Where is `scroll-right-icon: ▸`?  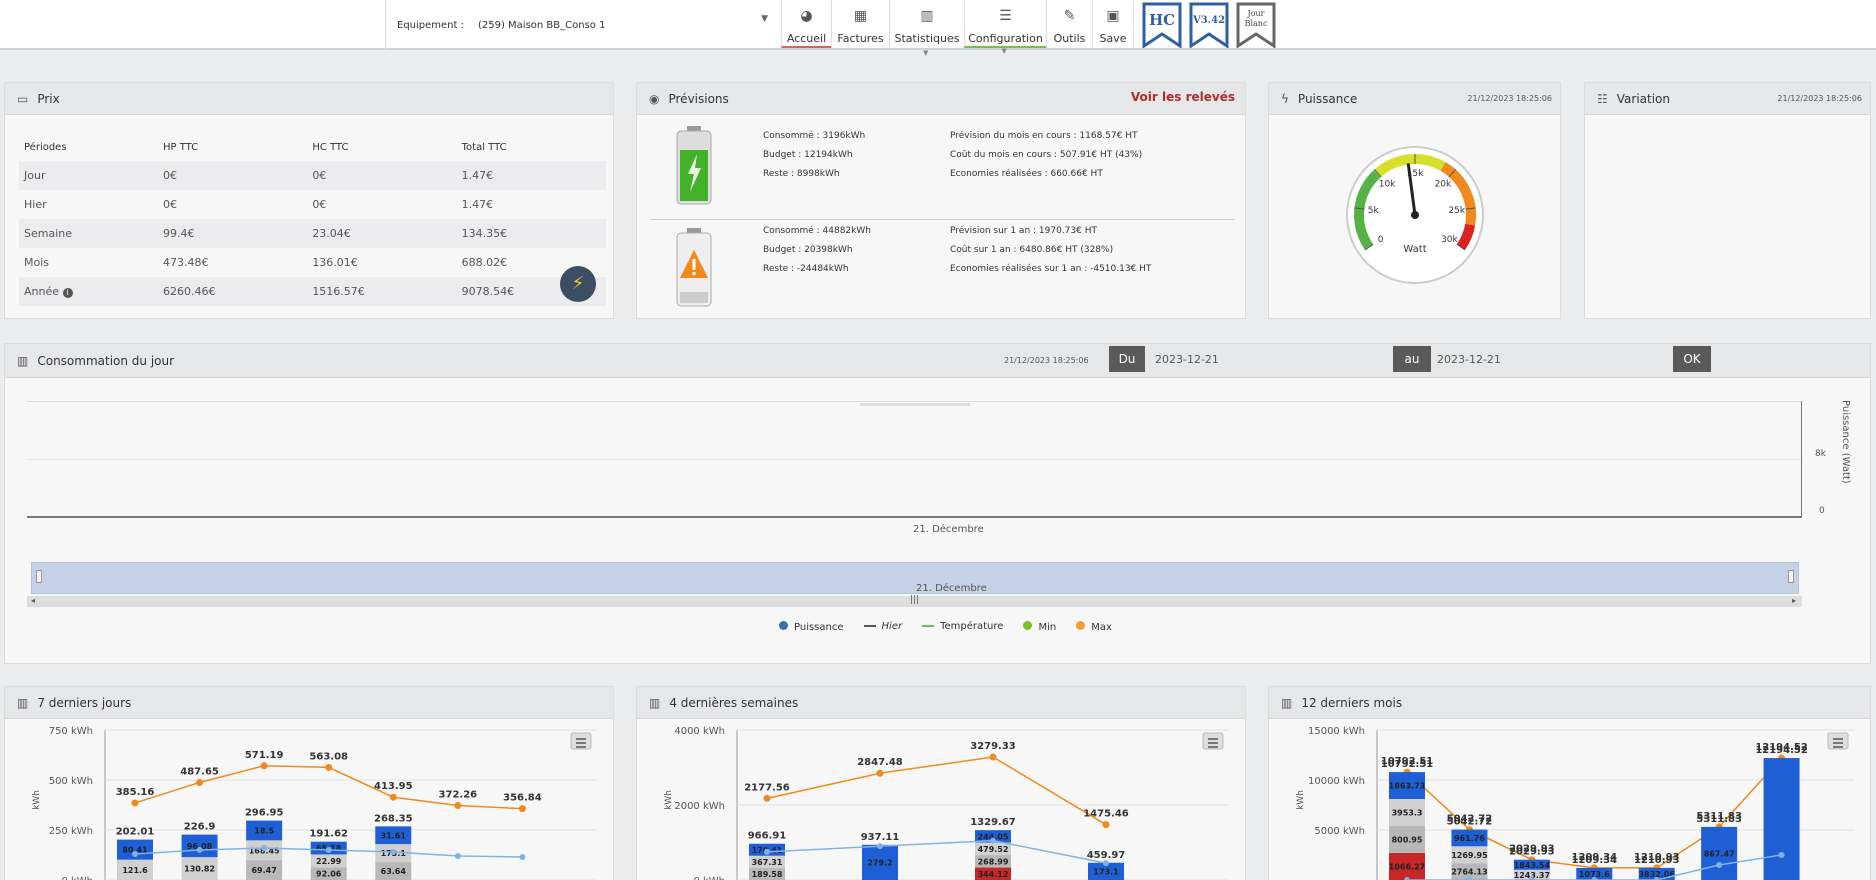 scroll-right-icon: ▸ is located at coordinates (1794, 600).